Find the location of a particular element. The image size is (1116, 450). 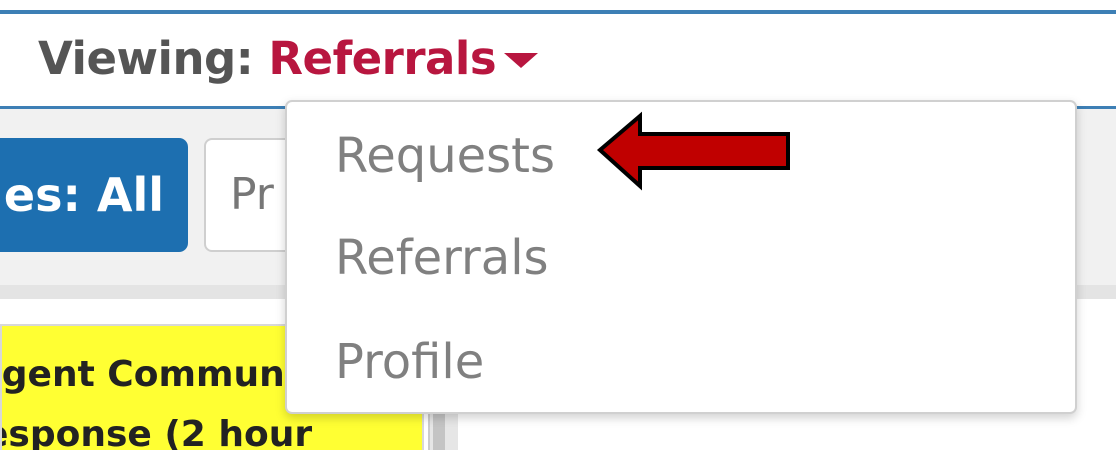

scrollbar-thumb is located at coordinates (439, 430).